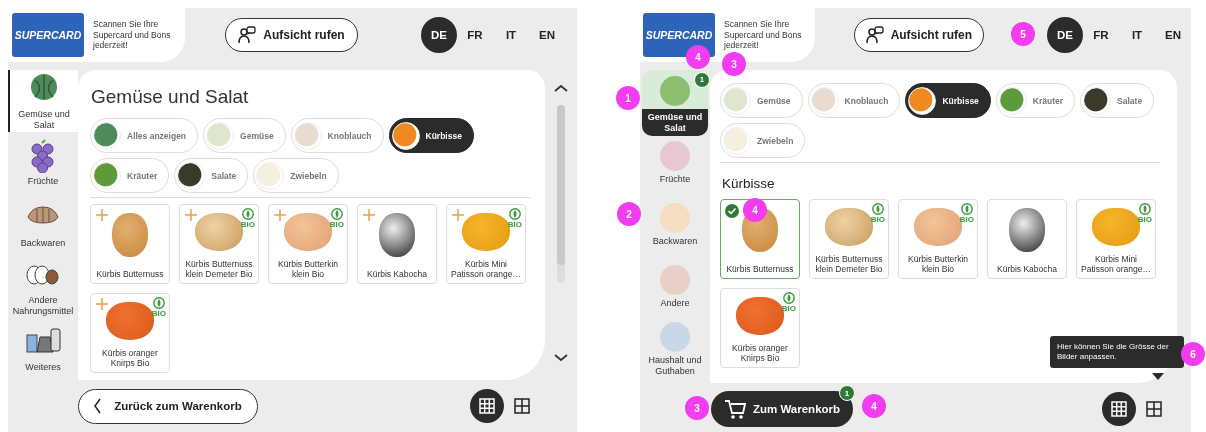 The image size is (1206, 432). Describe the element at coordinates (168, 406) in the screenshot. I see `back-to-cart-button: Zurück zum Warenkorb` at that location.